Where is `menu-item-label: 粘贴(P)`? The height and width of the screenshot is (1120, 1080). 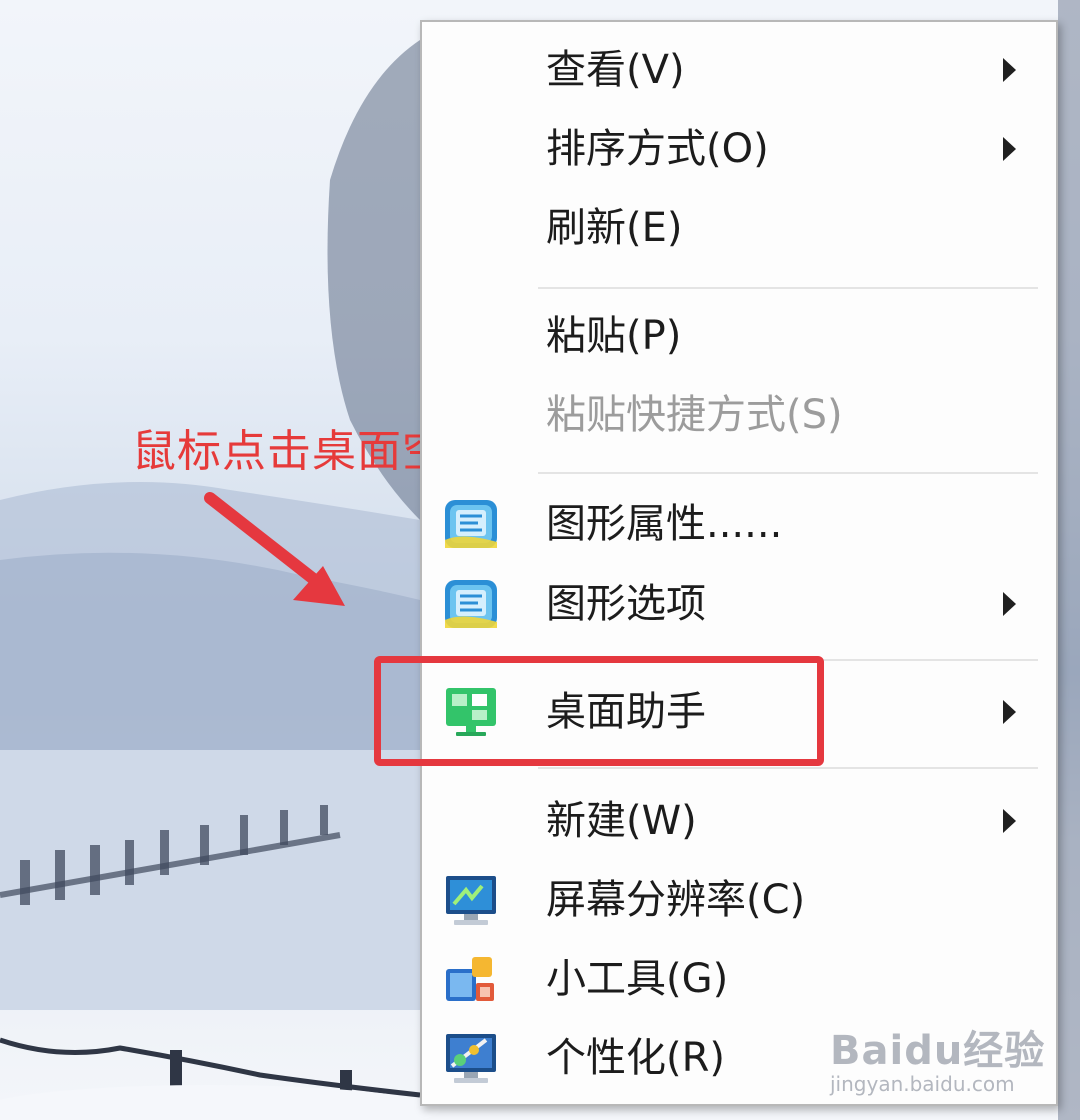 menu-item-label: 粘贴(P) is located at coordinates (614, 336).